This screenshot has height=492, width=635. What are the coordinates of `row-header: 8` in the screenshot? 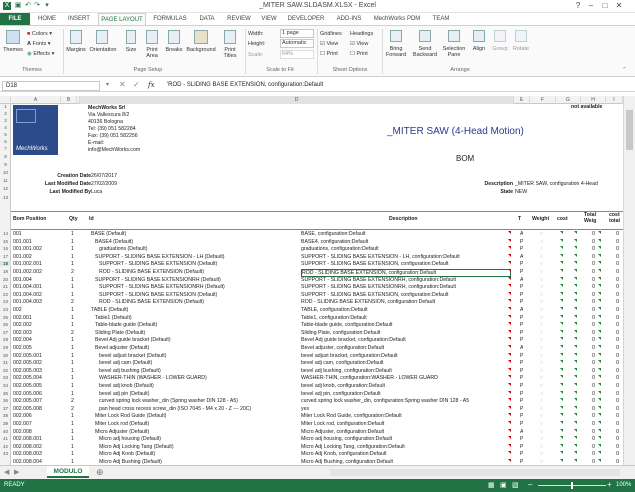 It's located at (5, 156).